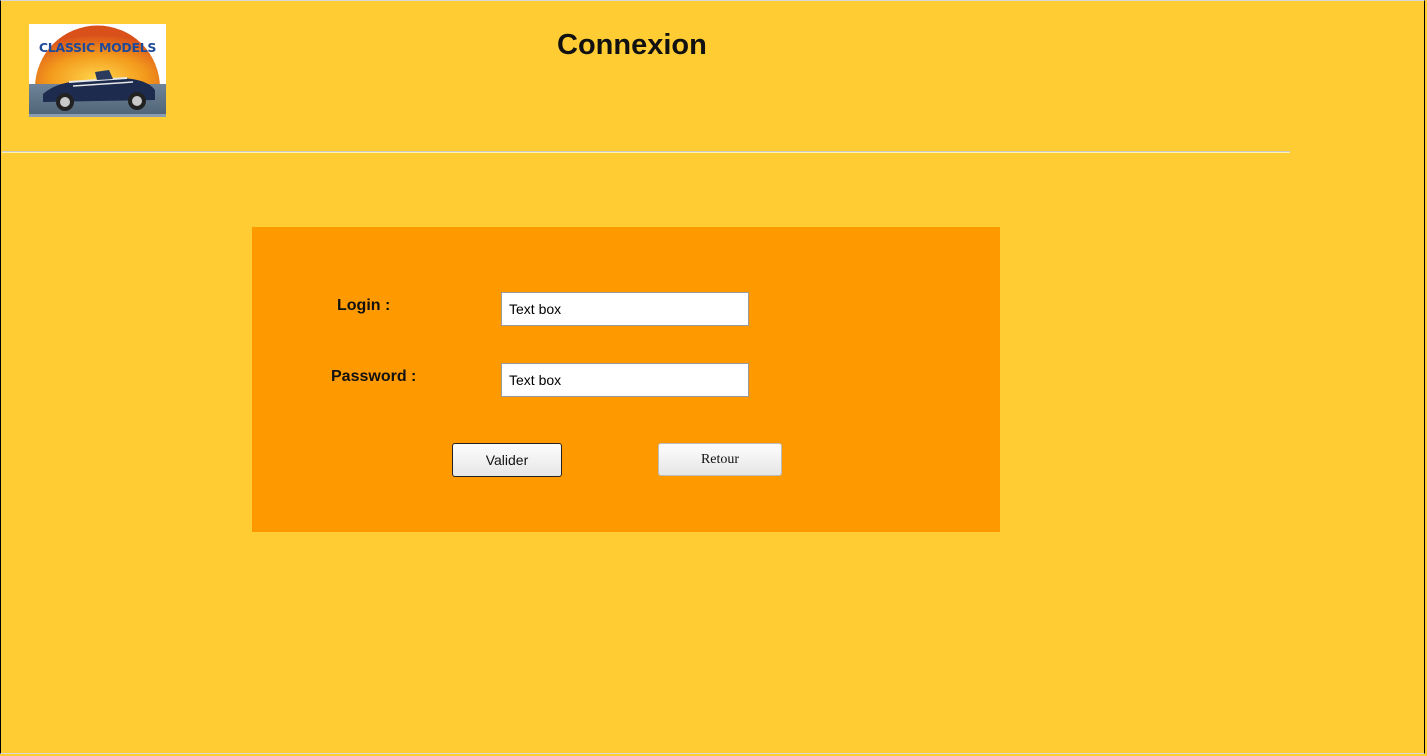 This screenshot has width=1427, height=756. I want to click on header-divider, so click(646, 152).